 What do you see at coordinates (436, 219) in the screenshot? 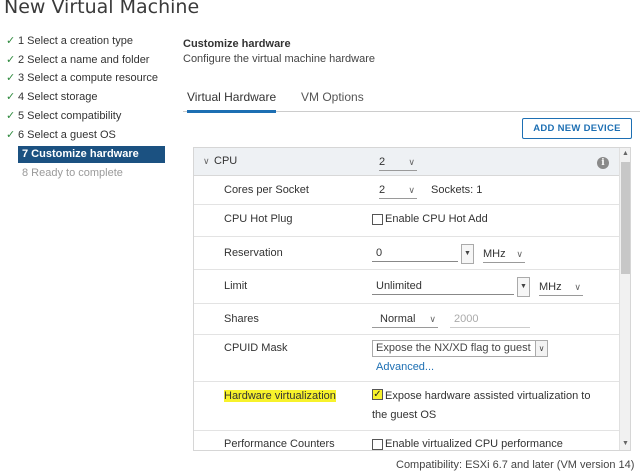
I see `cpu-hot-add-text: Enable CPU Hot Add` at bounding box center [436, 219].